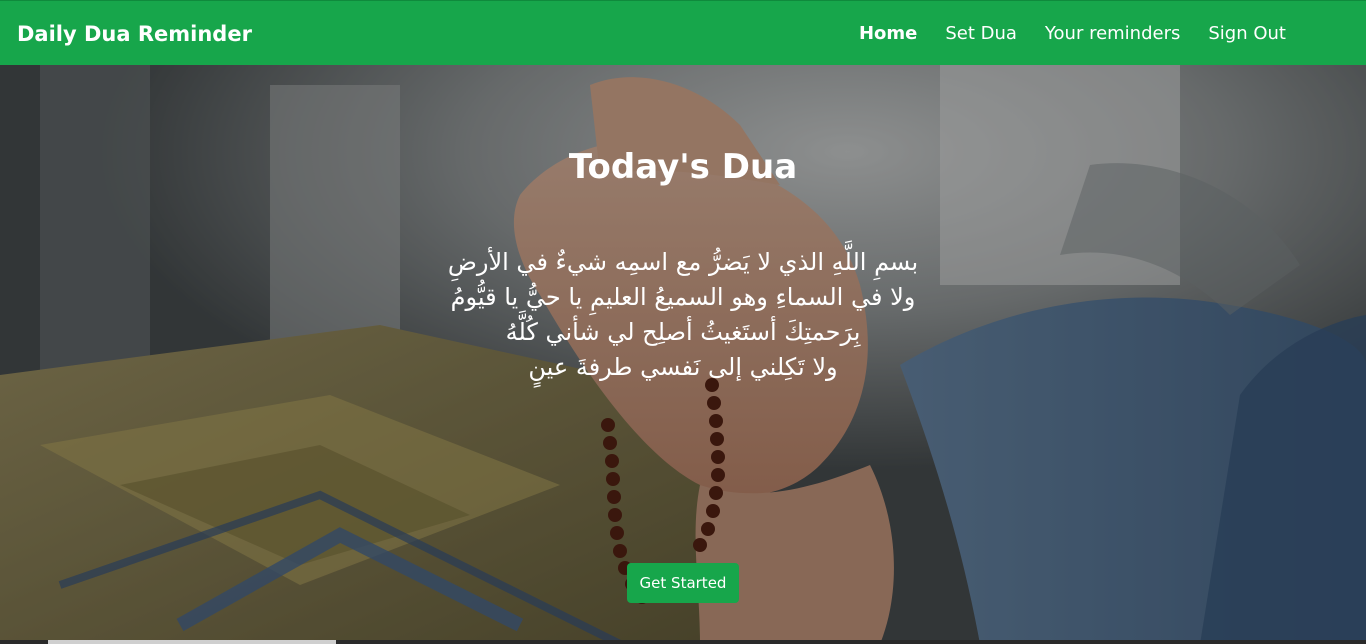 The height and width of the screenshot is (644, 1366). I want to click on nav-links: Home Set Dua Your reminders Sign Out, so click(1072, 34).